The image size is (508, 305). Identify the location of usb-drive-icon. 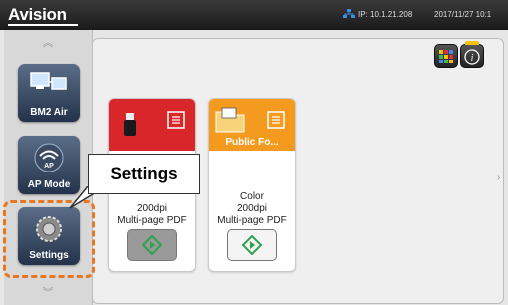
(130, 124).